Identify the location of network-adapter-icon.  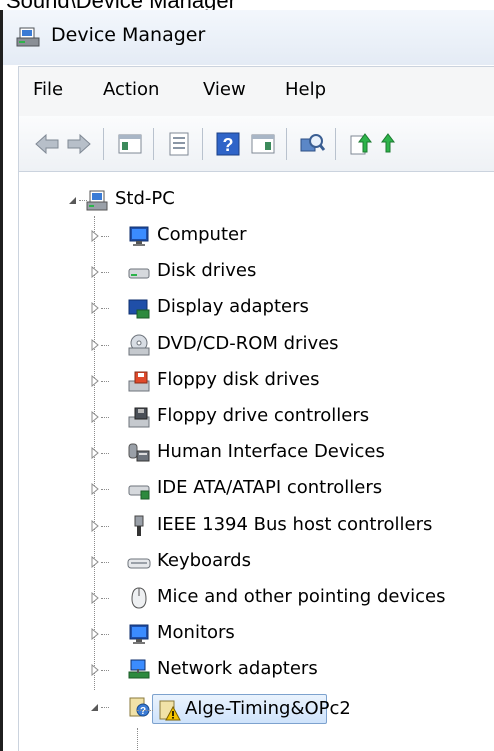
(139, 669).